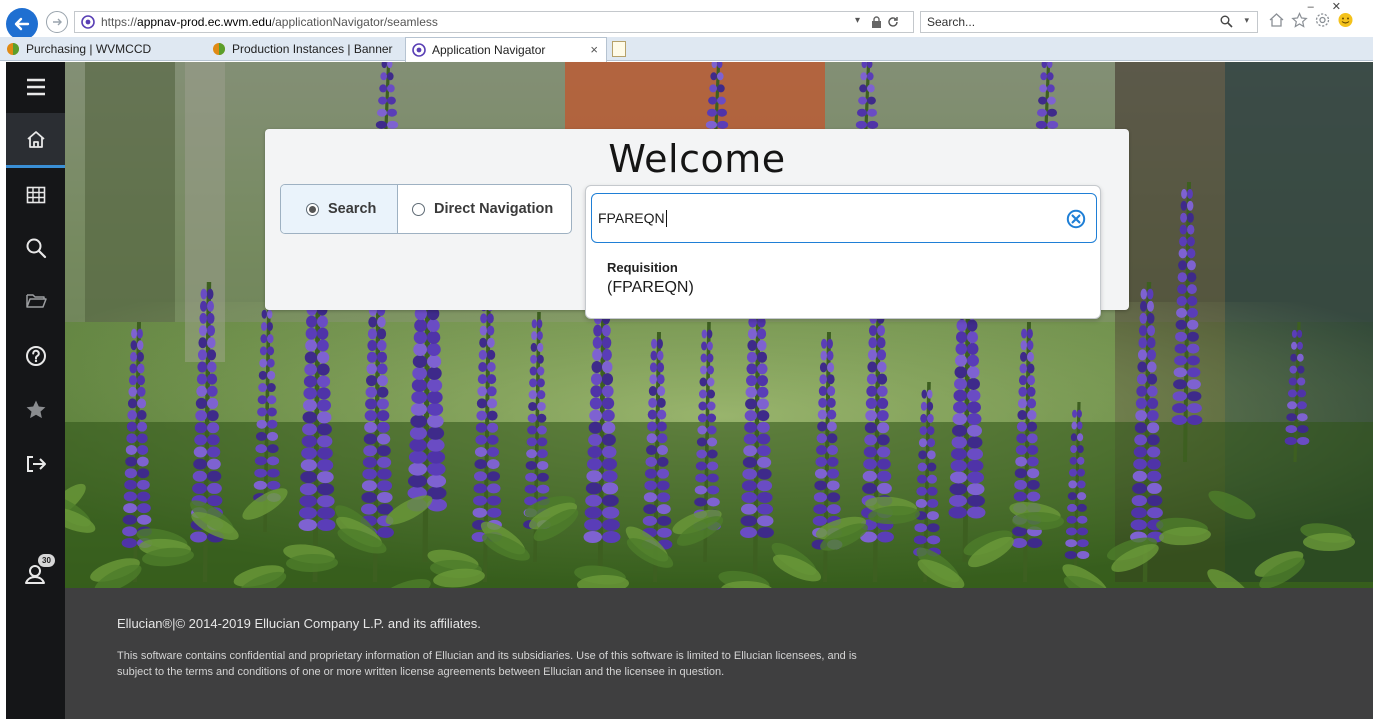 The height and width of the screenshot is (719, 1373). I want to click on help-icon, so click(35, 356).